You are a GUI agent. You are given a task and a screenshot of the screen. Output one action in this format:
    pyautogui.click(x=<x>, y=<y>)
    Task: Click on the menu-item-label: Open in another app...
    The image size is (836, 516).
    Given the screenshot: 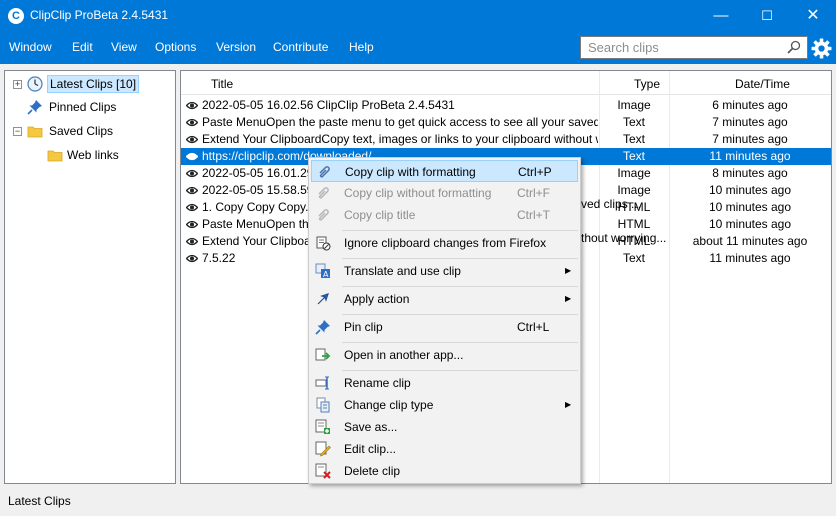 What is the action you would take?
    pyautogui.click(x=404, y=355)
    